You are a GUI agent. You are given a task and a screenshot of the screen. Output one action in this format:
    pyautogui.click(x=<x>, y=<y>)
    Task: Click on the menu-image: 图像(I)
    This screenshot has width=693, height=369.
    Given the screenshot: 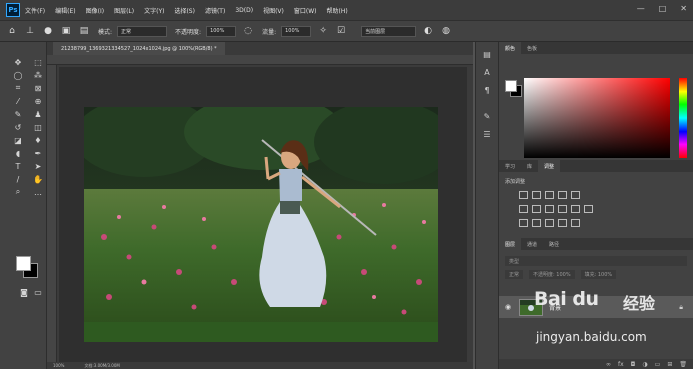 What is the action you would take?
    pyautogui.click(x=95, y=10)
    